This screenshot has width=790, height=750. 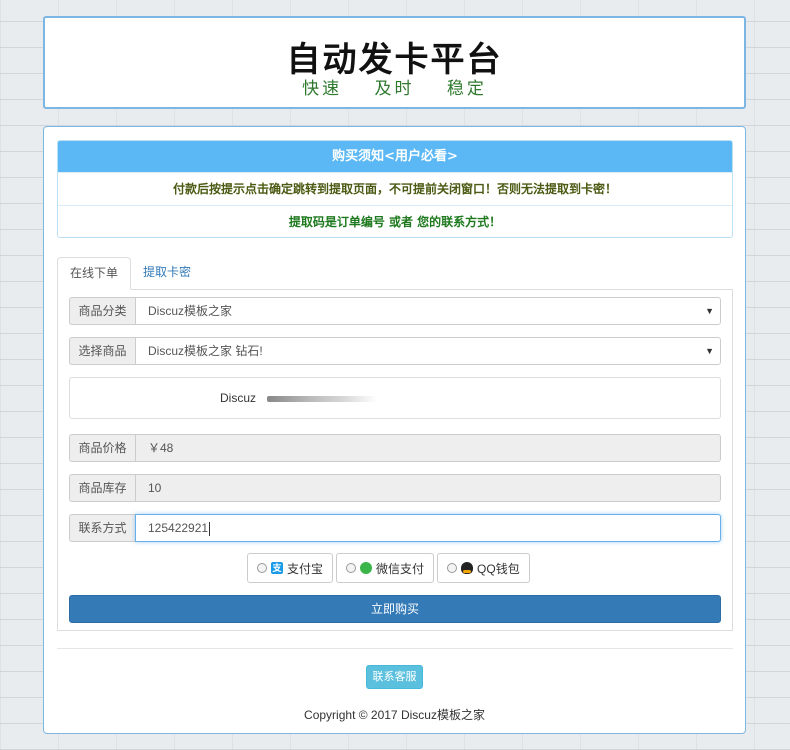 What do you see at coordinates (190, 311) in the screenshot?
I see `category-value: Discuz模板之家` at bounding box center [190, 311].